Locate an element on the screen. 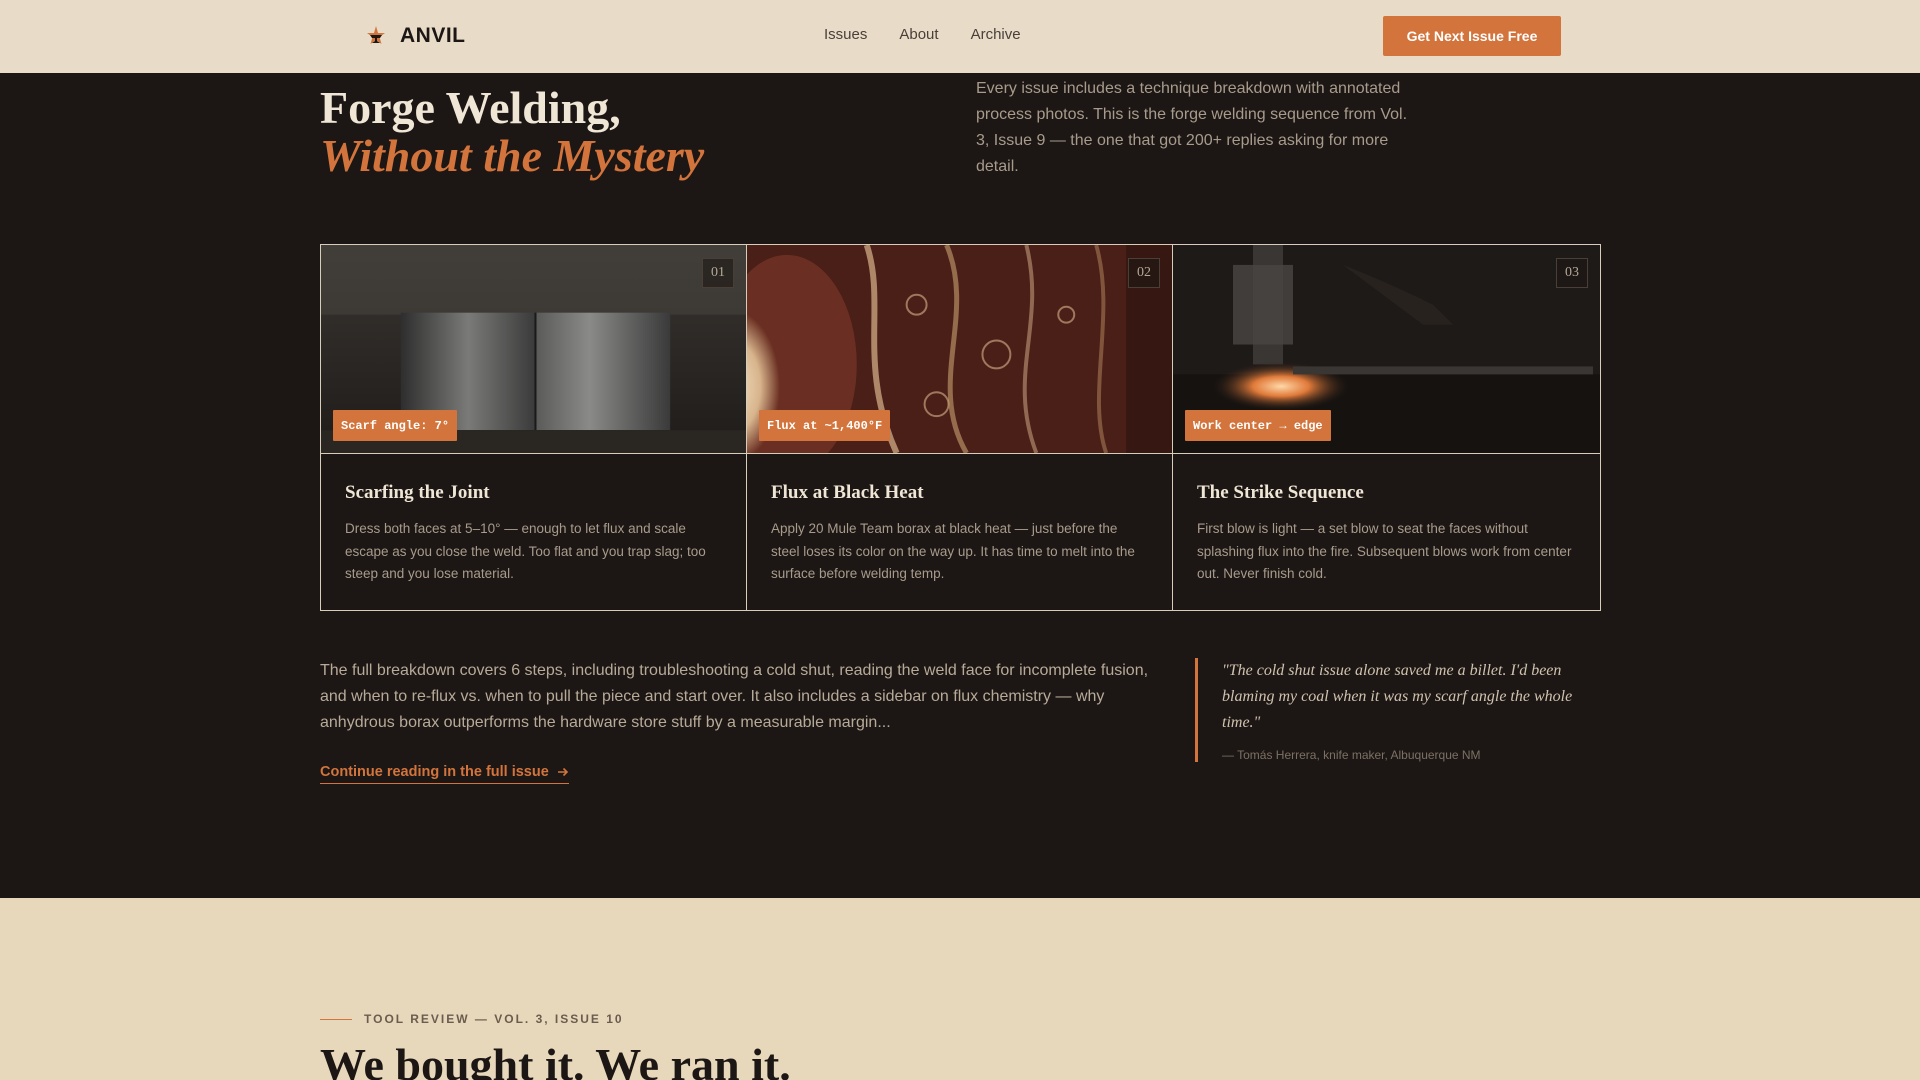 The image size is (1920, 1080). nav-link-archive: Archive is located at coordinates (996, 34).